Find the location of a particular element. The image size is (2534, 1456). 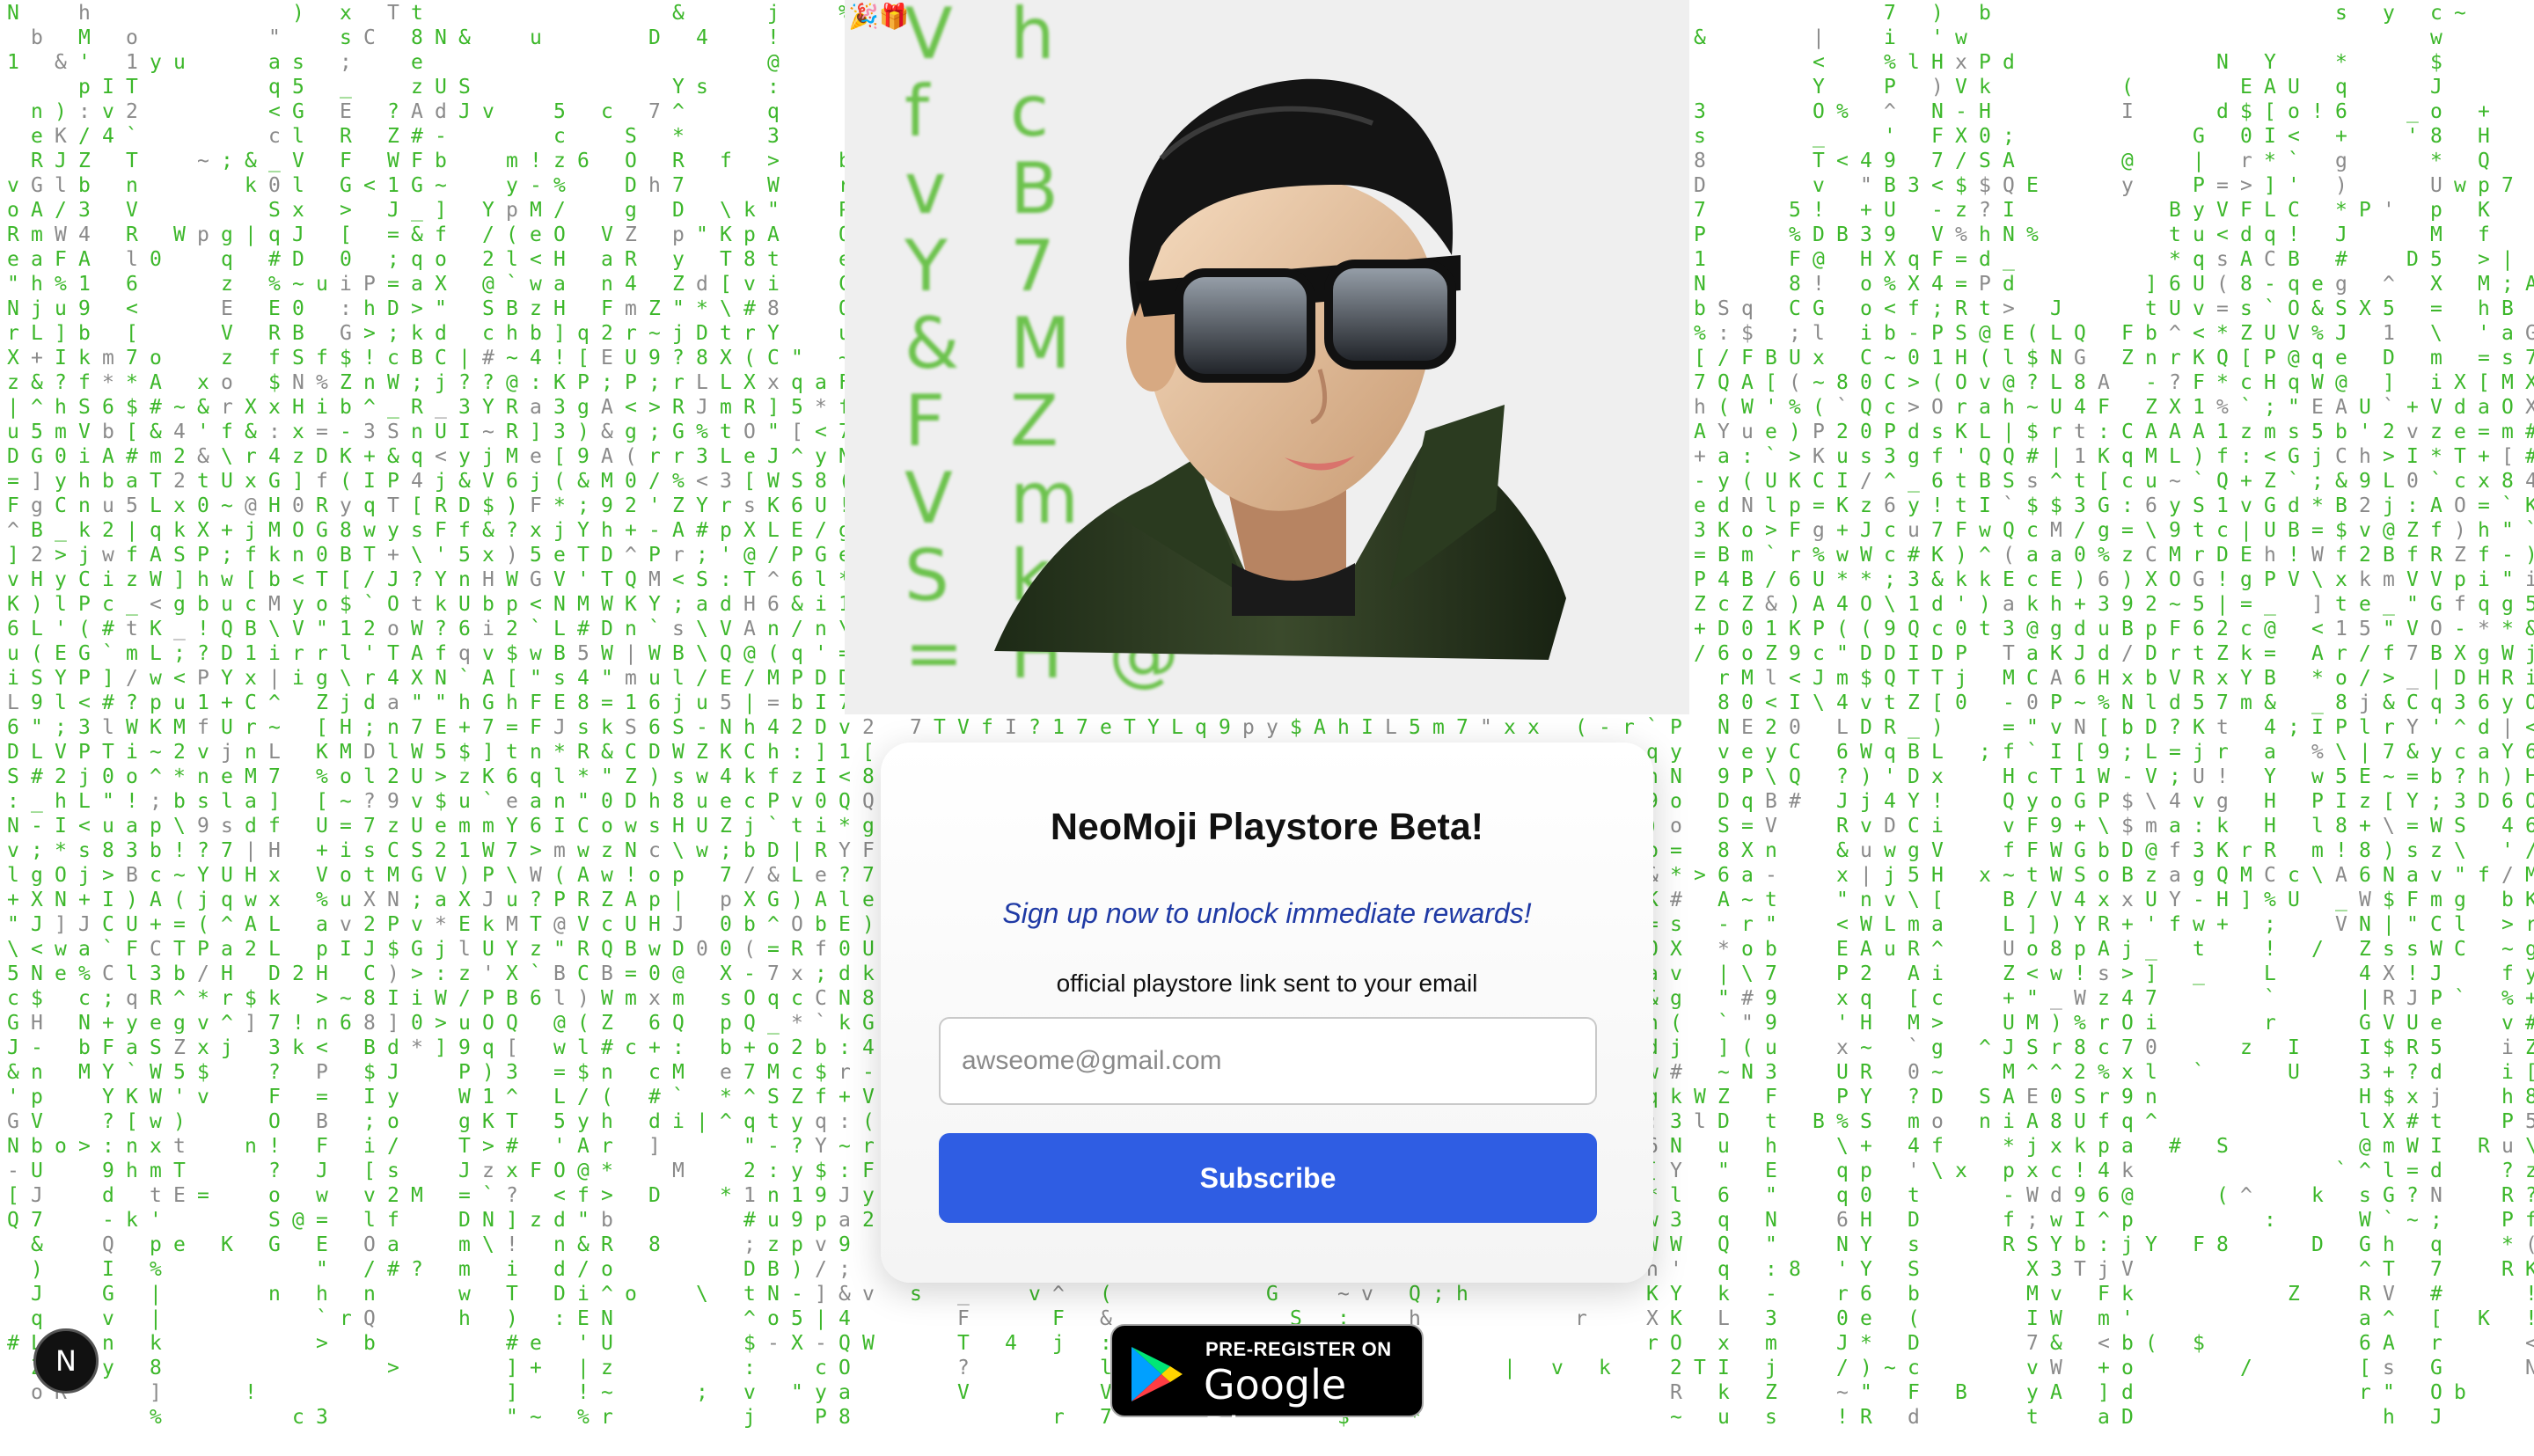

rain-glyph: z is located at coordinates (227, 284).